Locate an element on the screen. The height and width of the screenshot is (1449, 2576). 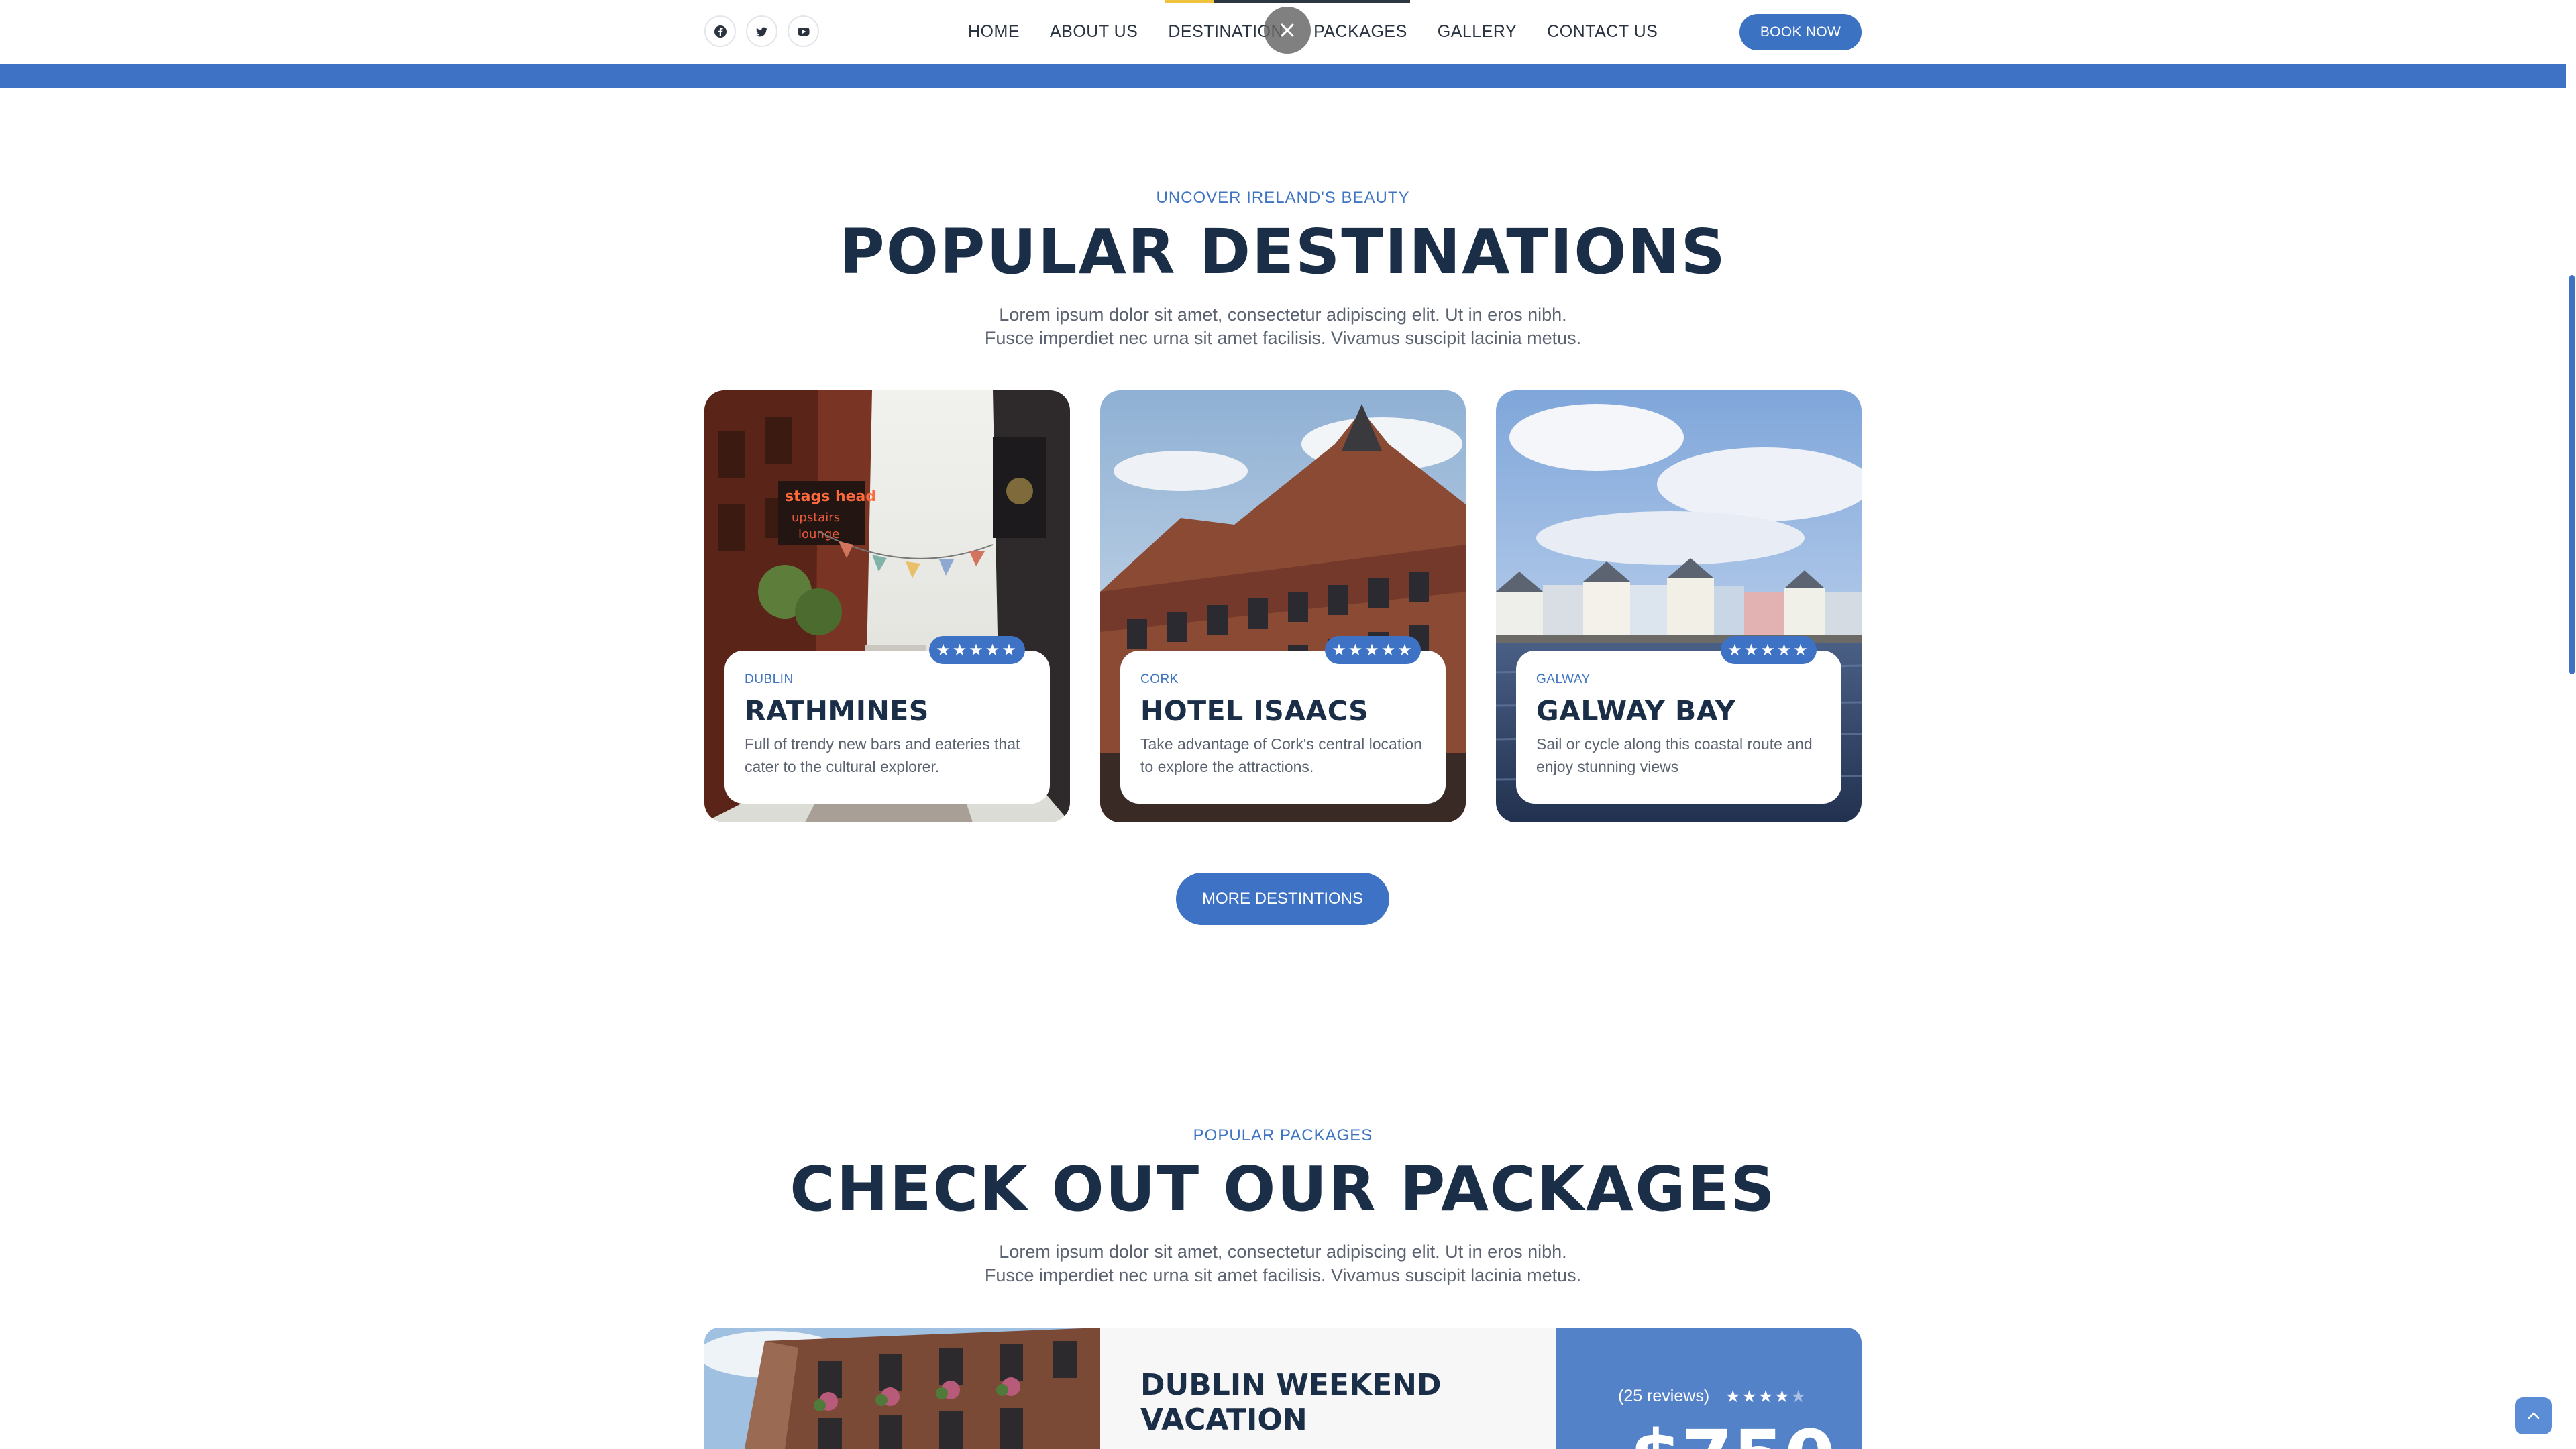
youtube-link is located at coordinates (803, 31).